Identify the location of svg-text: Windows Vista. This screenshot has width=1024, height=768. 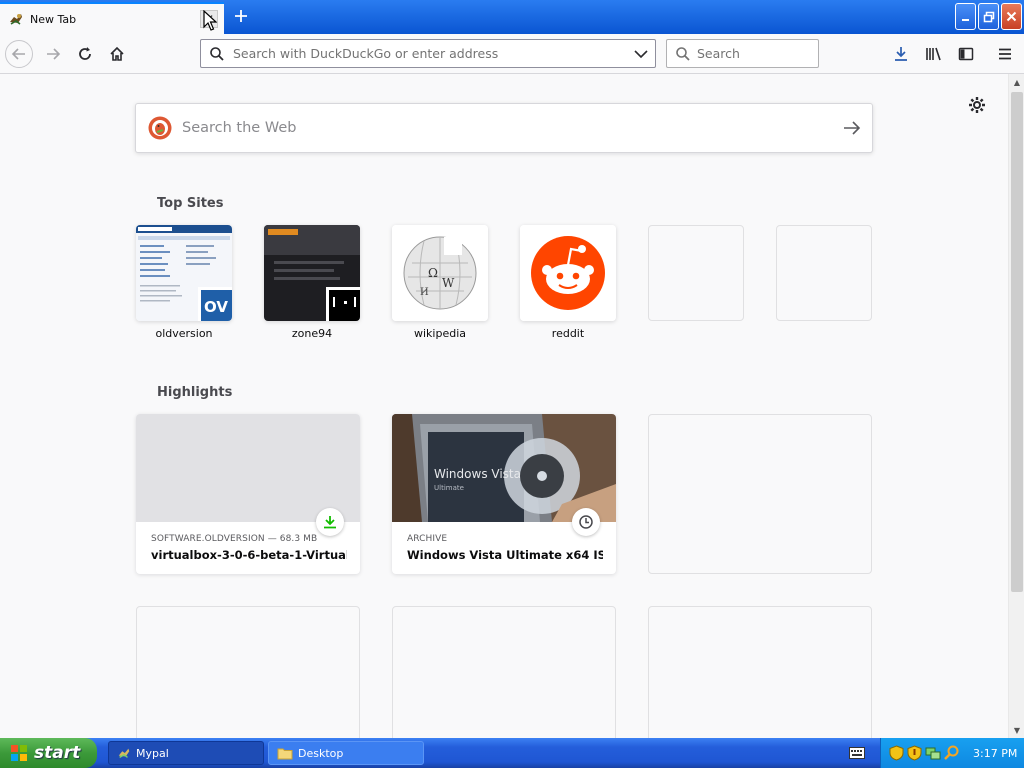
(477, 474).